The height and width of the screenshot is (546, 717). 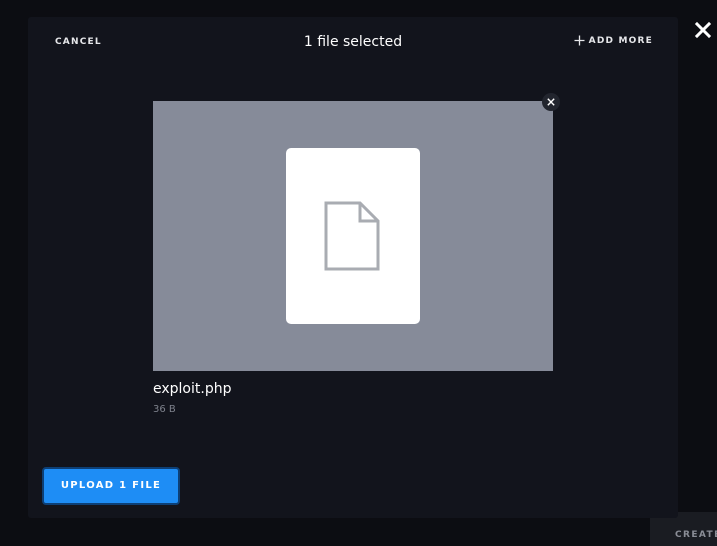 I want to click on file-name: exploit.php, so click(x=192, y=389).